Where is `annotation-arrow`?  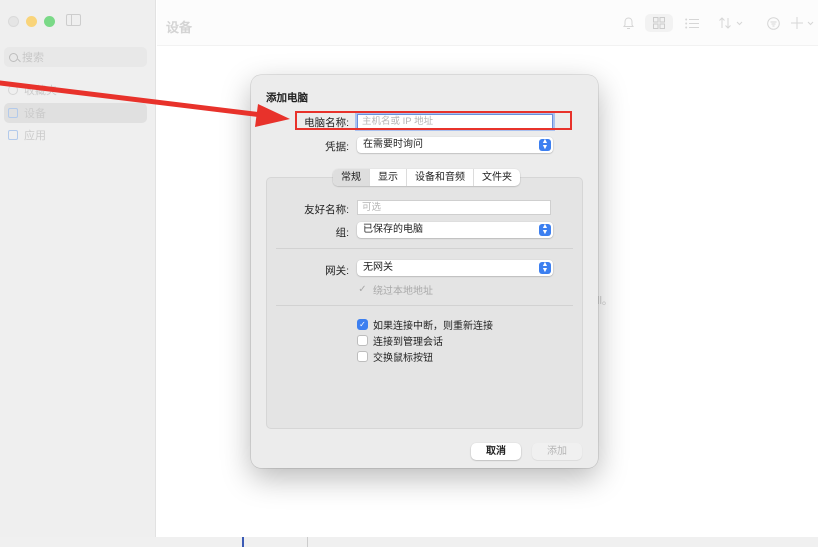
annotation-arrow is located at coordinates (145, 103).